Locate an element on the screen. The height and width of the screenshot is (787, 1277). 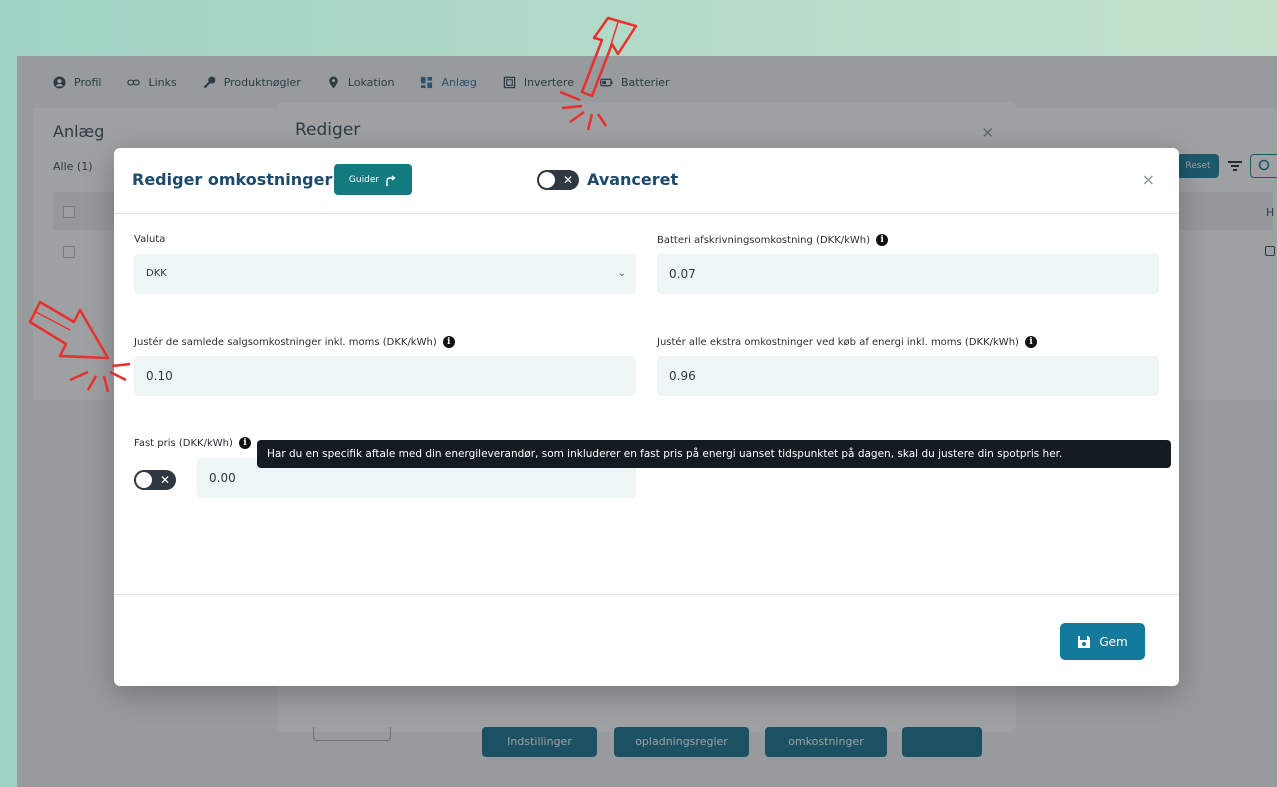
guider-button: Guider is located at coordinates (373, 179).